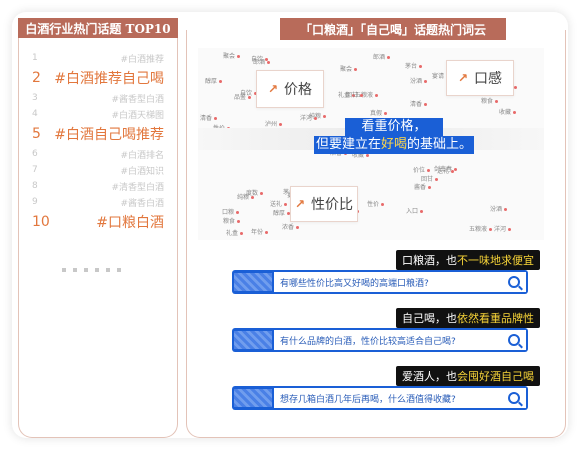 Image resolution: width=580 pixels, height=449 pixels. I want to click on keyword-box: ↗ 口感, so click(480, 78).